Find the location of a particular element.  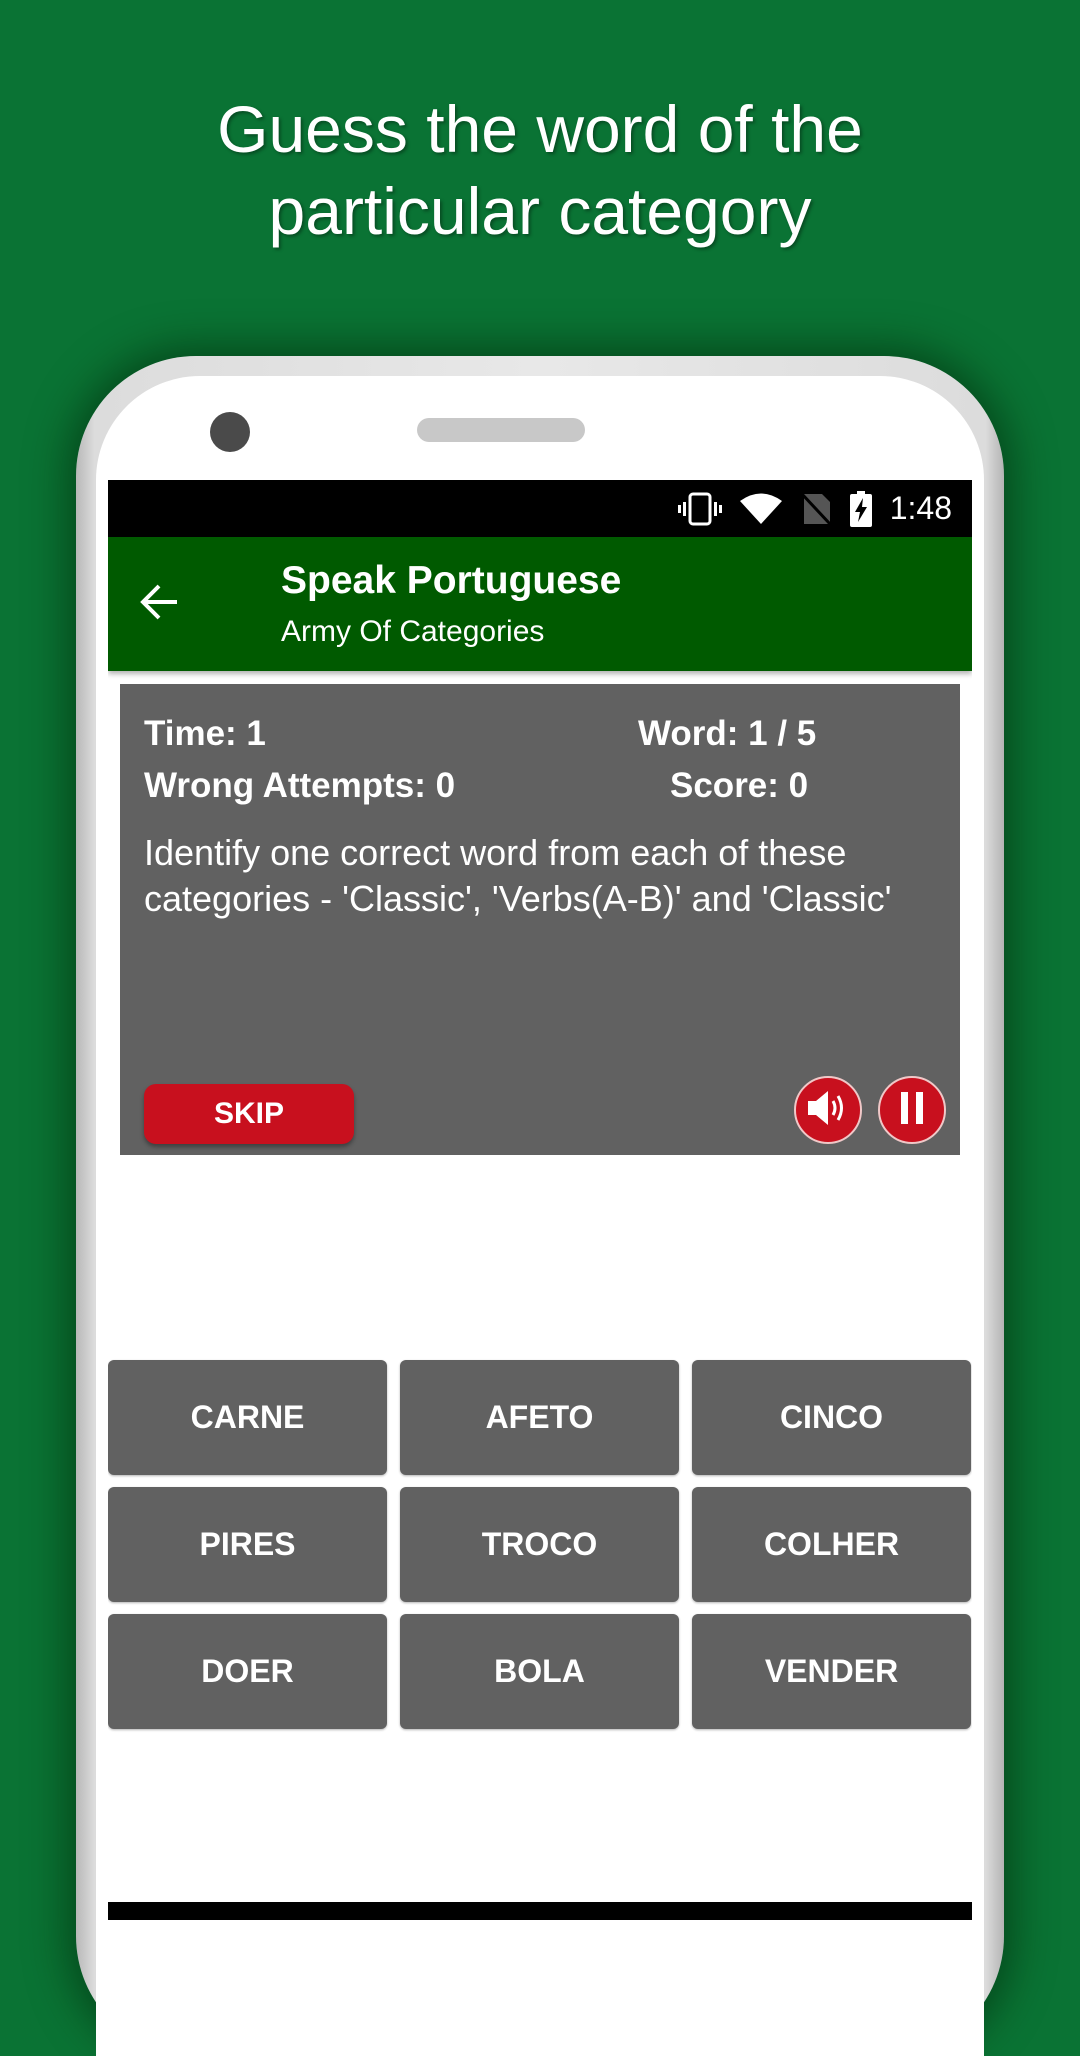

app-subtitle: Army Of Categories is located at coordinates (413, 631).